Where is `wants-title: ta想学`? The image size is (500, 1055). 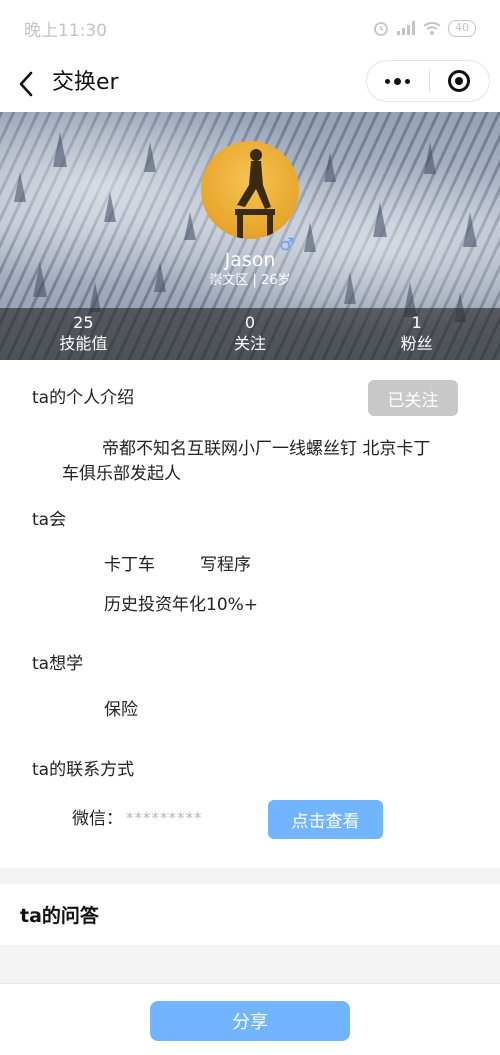 wants-title: ta想学 is located at coordinates (58, 664).